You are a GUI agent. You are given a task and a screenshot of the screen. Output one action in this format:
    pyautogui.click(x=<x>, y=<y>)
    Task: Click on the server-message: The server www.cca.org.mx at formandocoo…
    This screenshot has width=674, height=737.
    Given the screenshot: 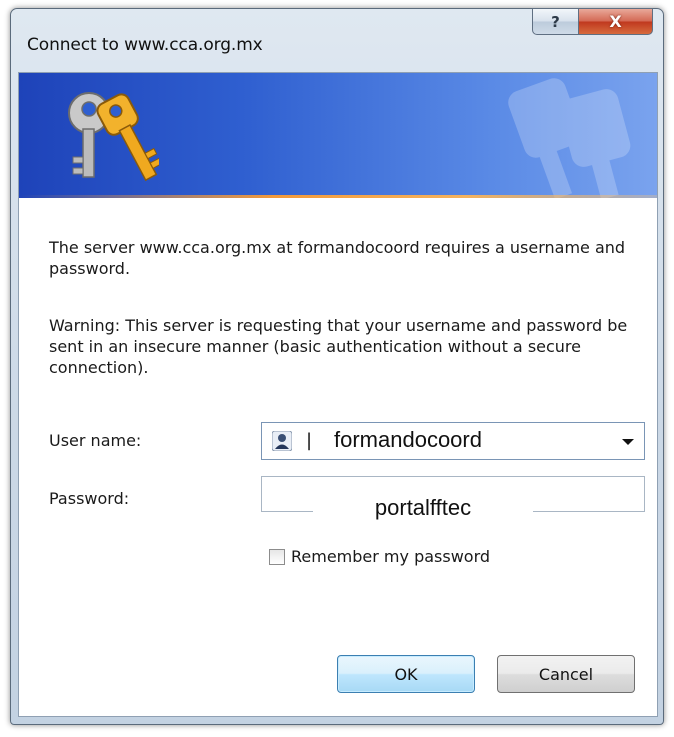 What is the action you would take?
    pyautogui.click(x=337, y=258)
    